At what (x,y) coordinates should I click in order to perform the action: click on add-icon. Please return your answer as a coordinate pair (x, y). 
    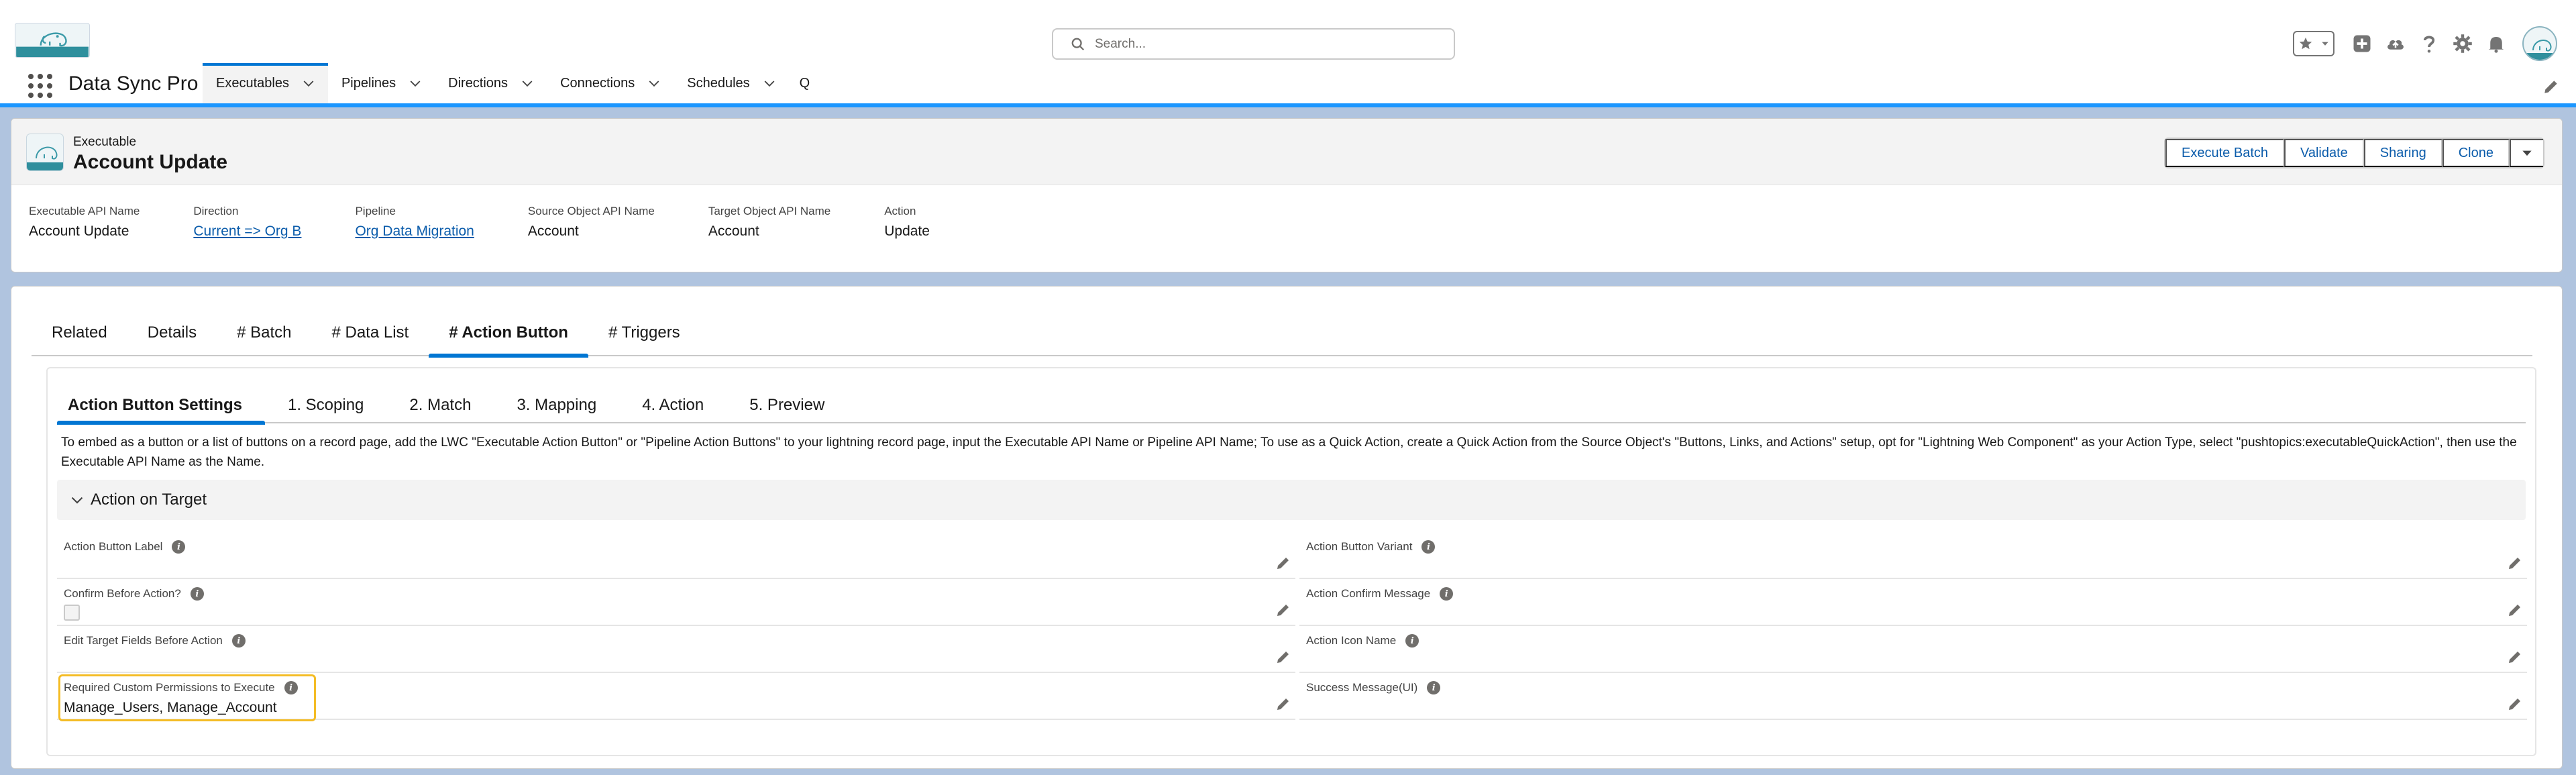
    Looking at the image, I should click on (2362, 43).